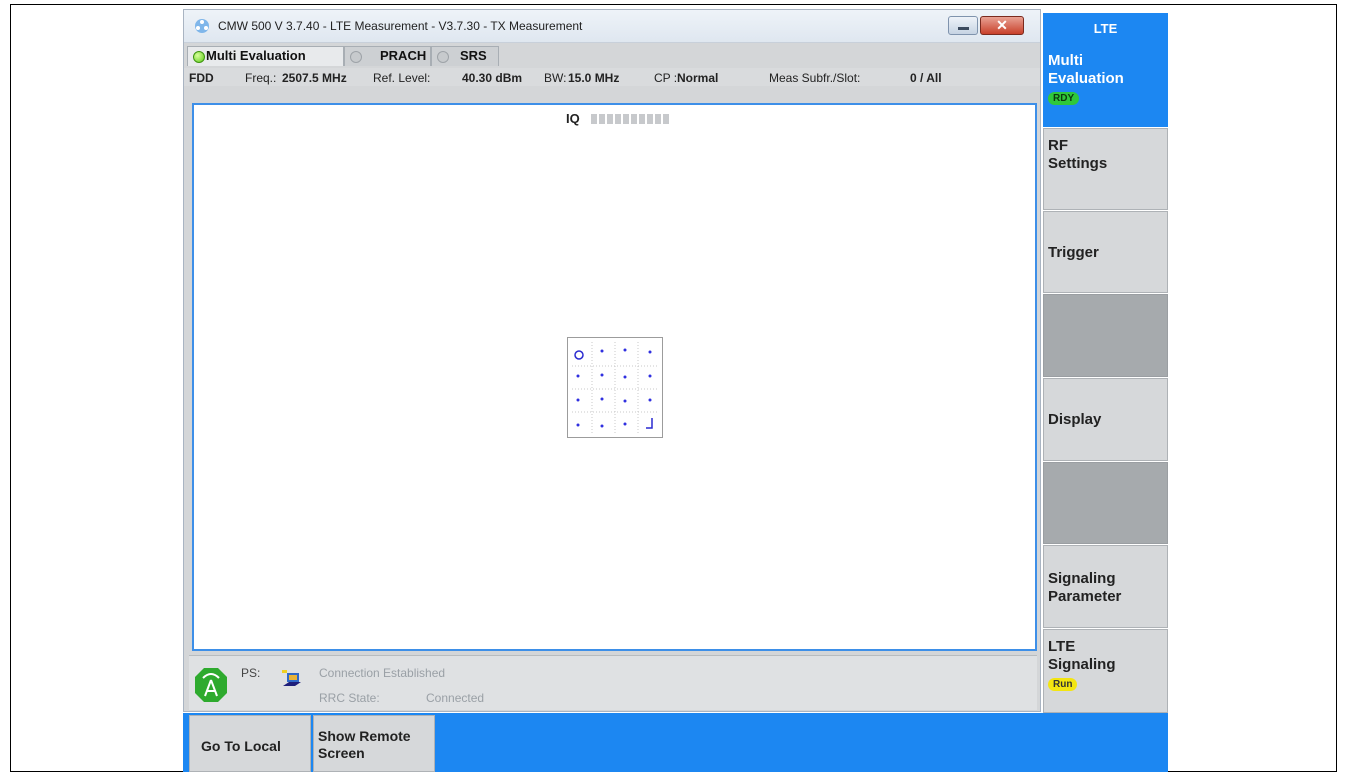 Image resolution: width=1348 pixels, height=775 pixels. What do you see at coordinates (291, 678) in the screenshot?
I see `connection-state-icon` at bounding box center [291, 678].